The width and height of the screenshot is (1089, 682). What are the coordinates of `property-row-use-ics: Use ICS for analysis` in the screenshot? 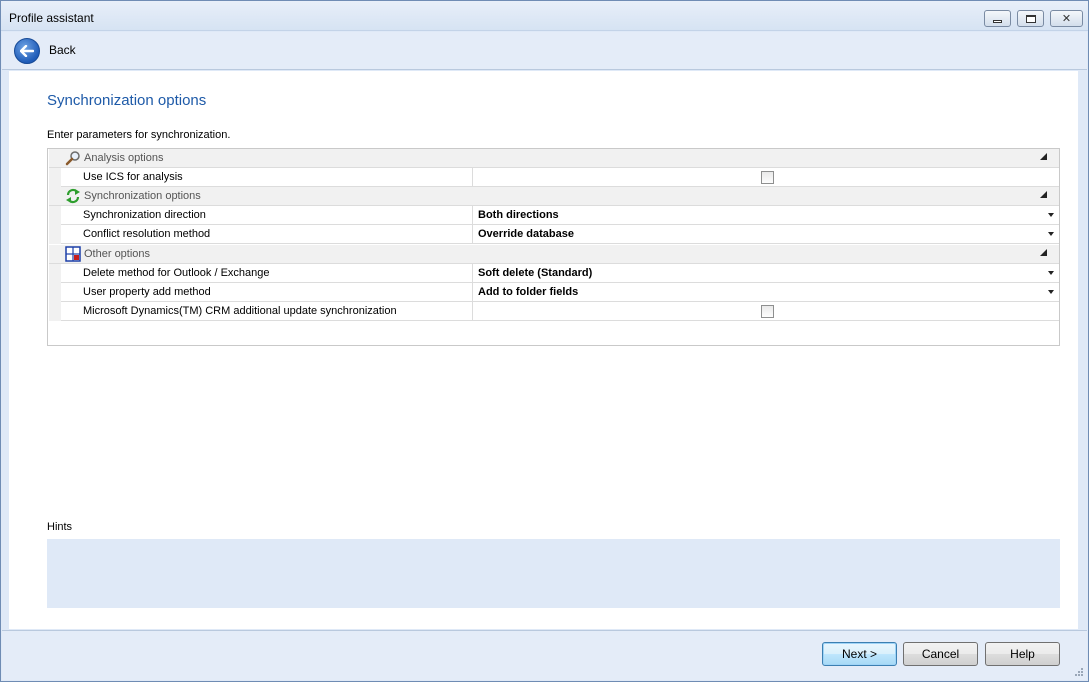 It's located at (554, 177).